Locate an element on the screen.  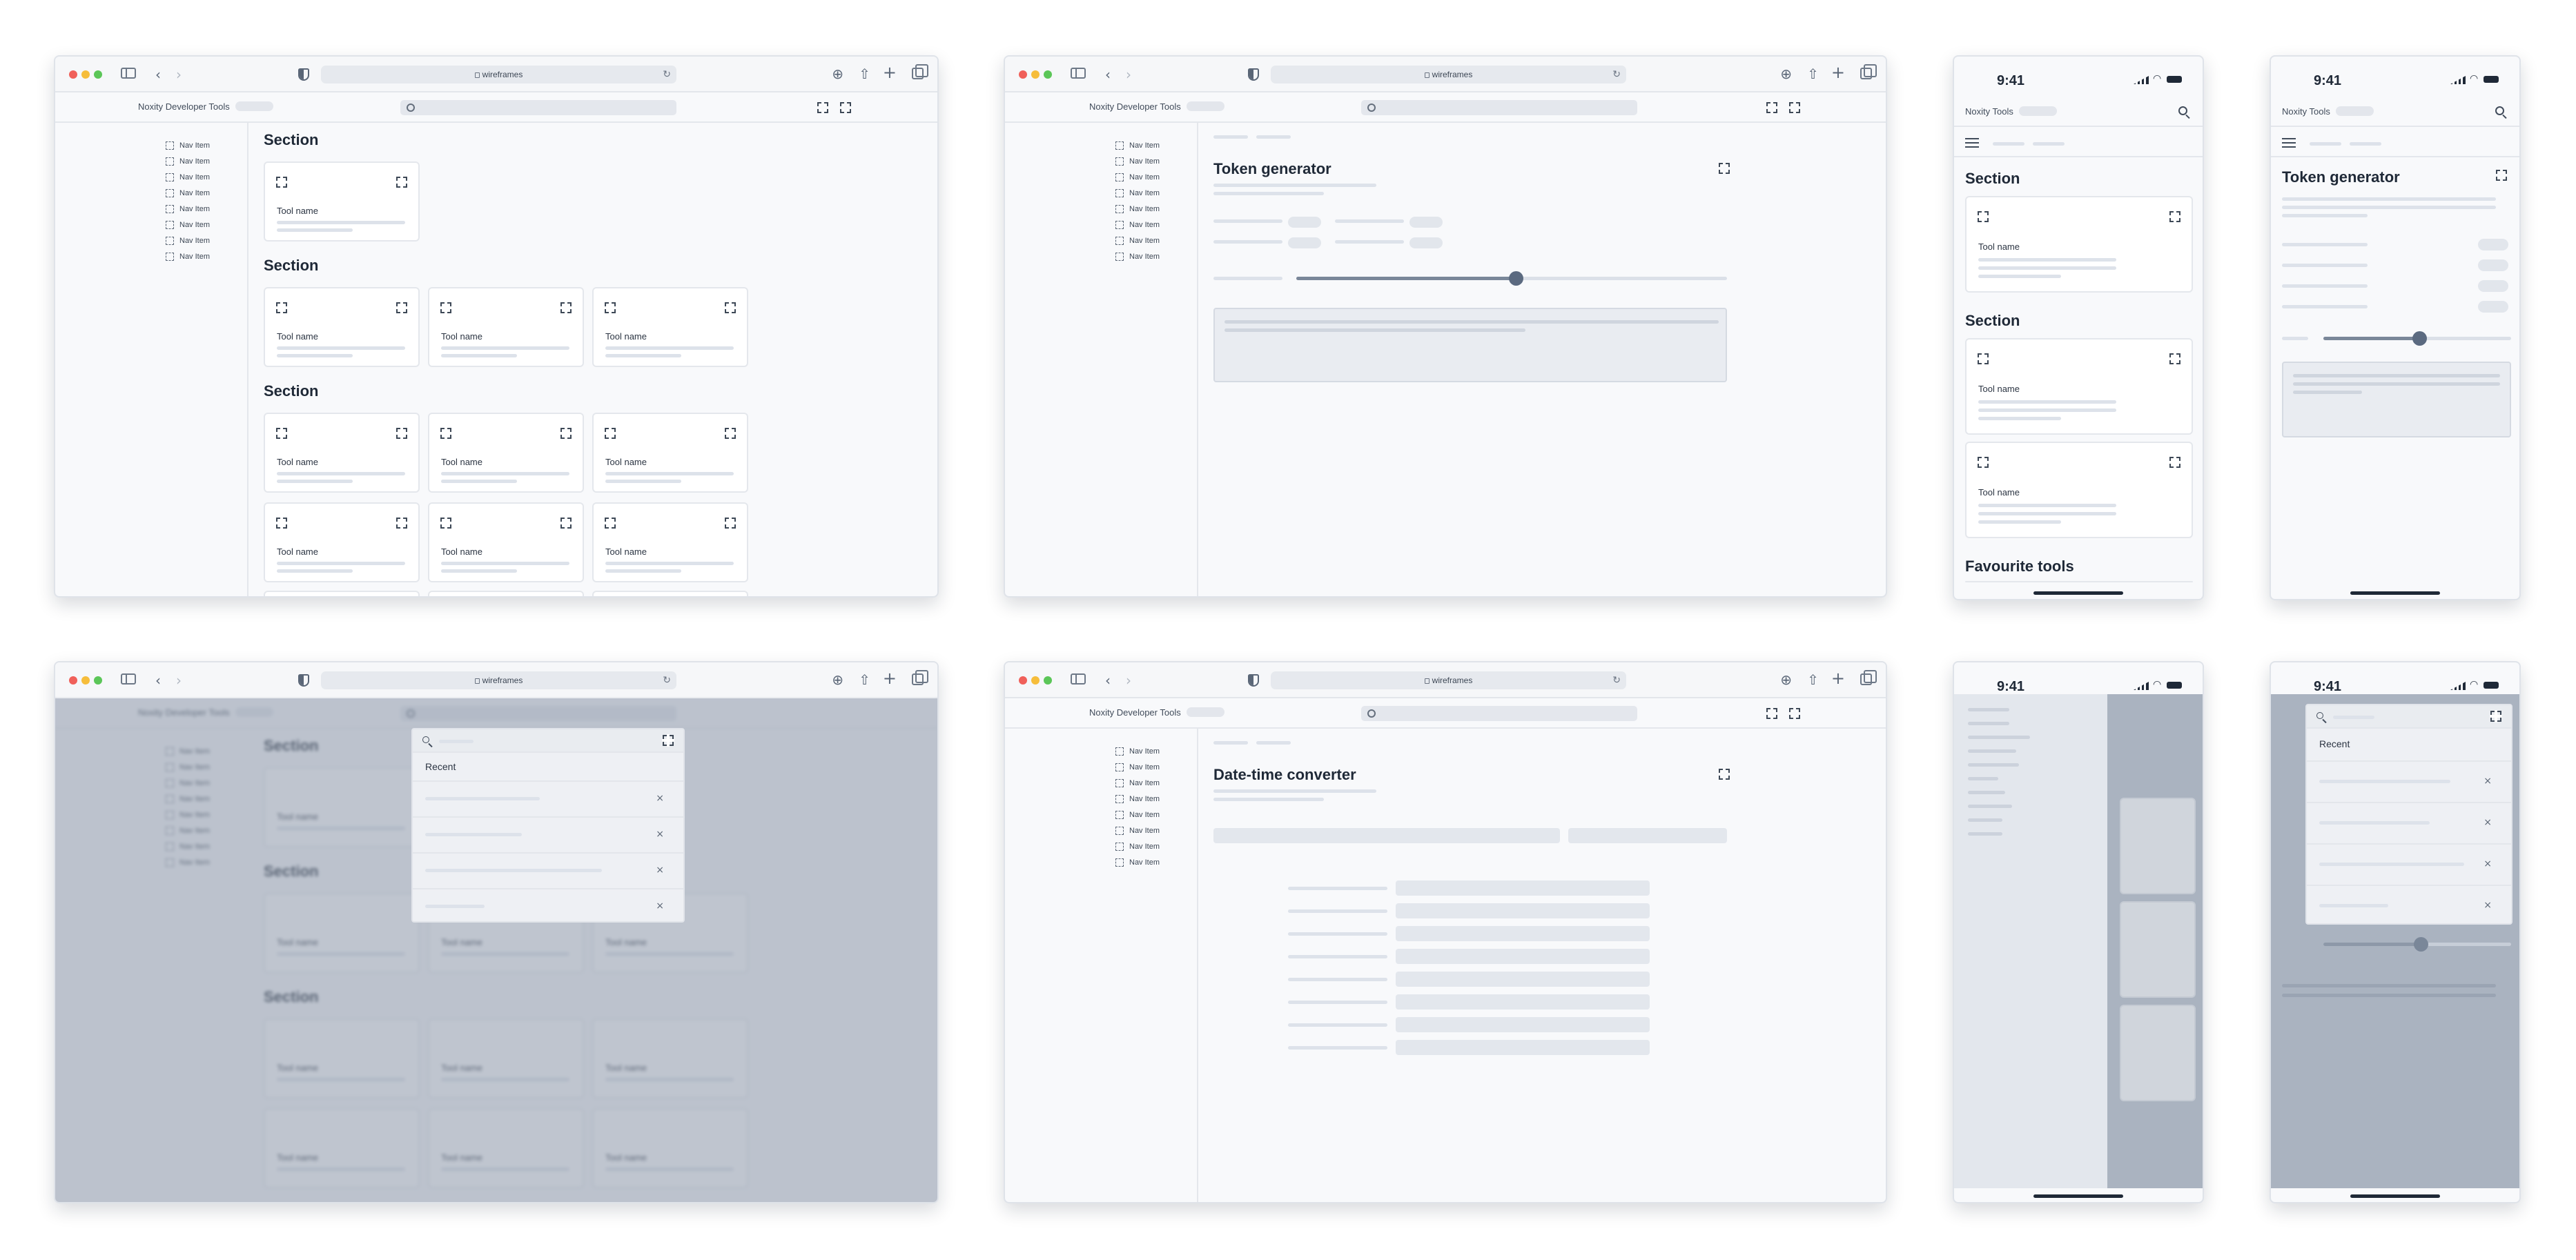
slider-knob is located at coordinates (2419, 338).